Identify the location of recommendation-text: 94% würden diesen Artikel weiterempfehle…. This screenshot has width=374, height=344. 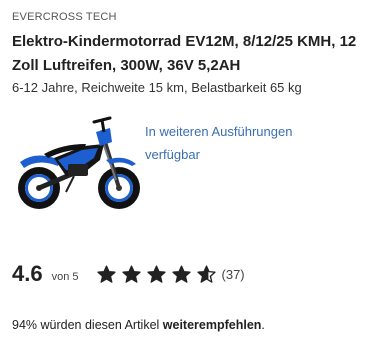
(138, 325).